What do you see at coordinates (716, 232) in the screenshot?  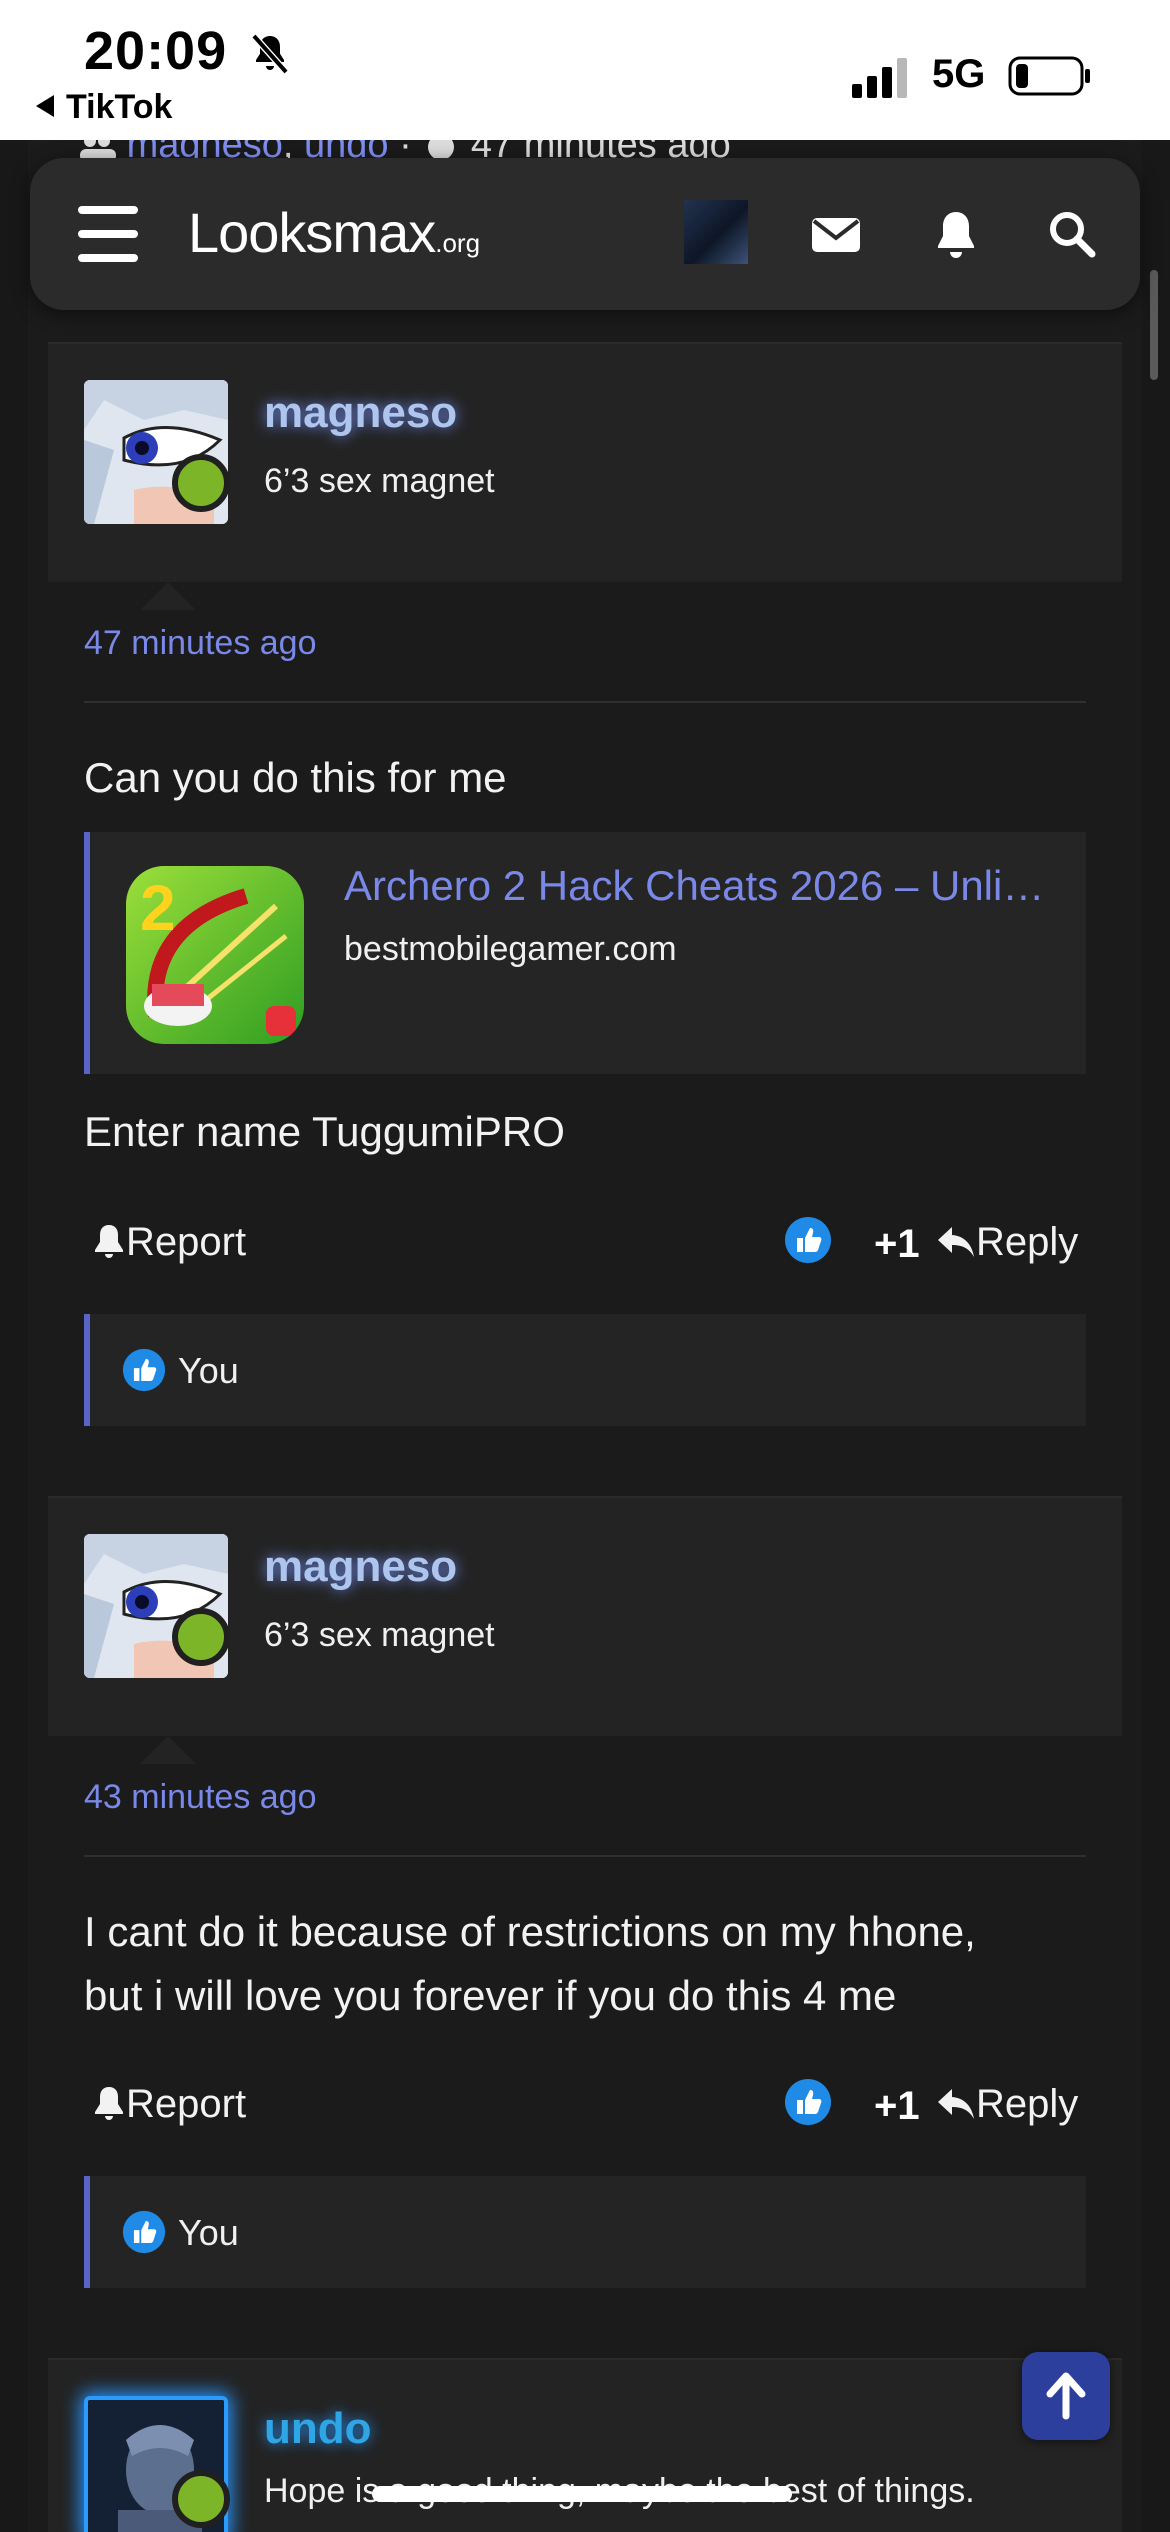 I see `account-avatar` at bounding box center [716, 232].